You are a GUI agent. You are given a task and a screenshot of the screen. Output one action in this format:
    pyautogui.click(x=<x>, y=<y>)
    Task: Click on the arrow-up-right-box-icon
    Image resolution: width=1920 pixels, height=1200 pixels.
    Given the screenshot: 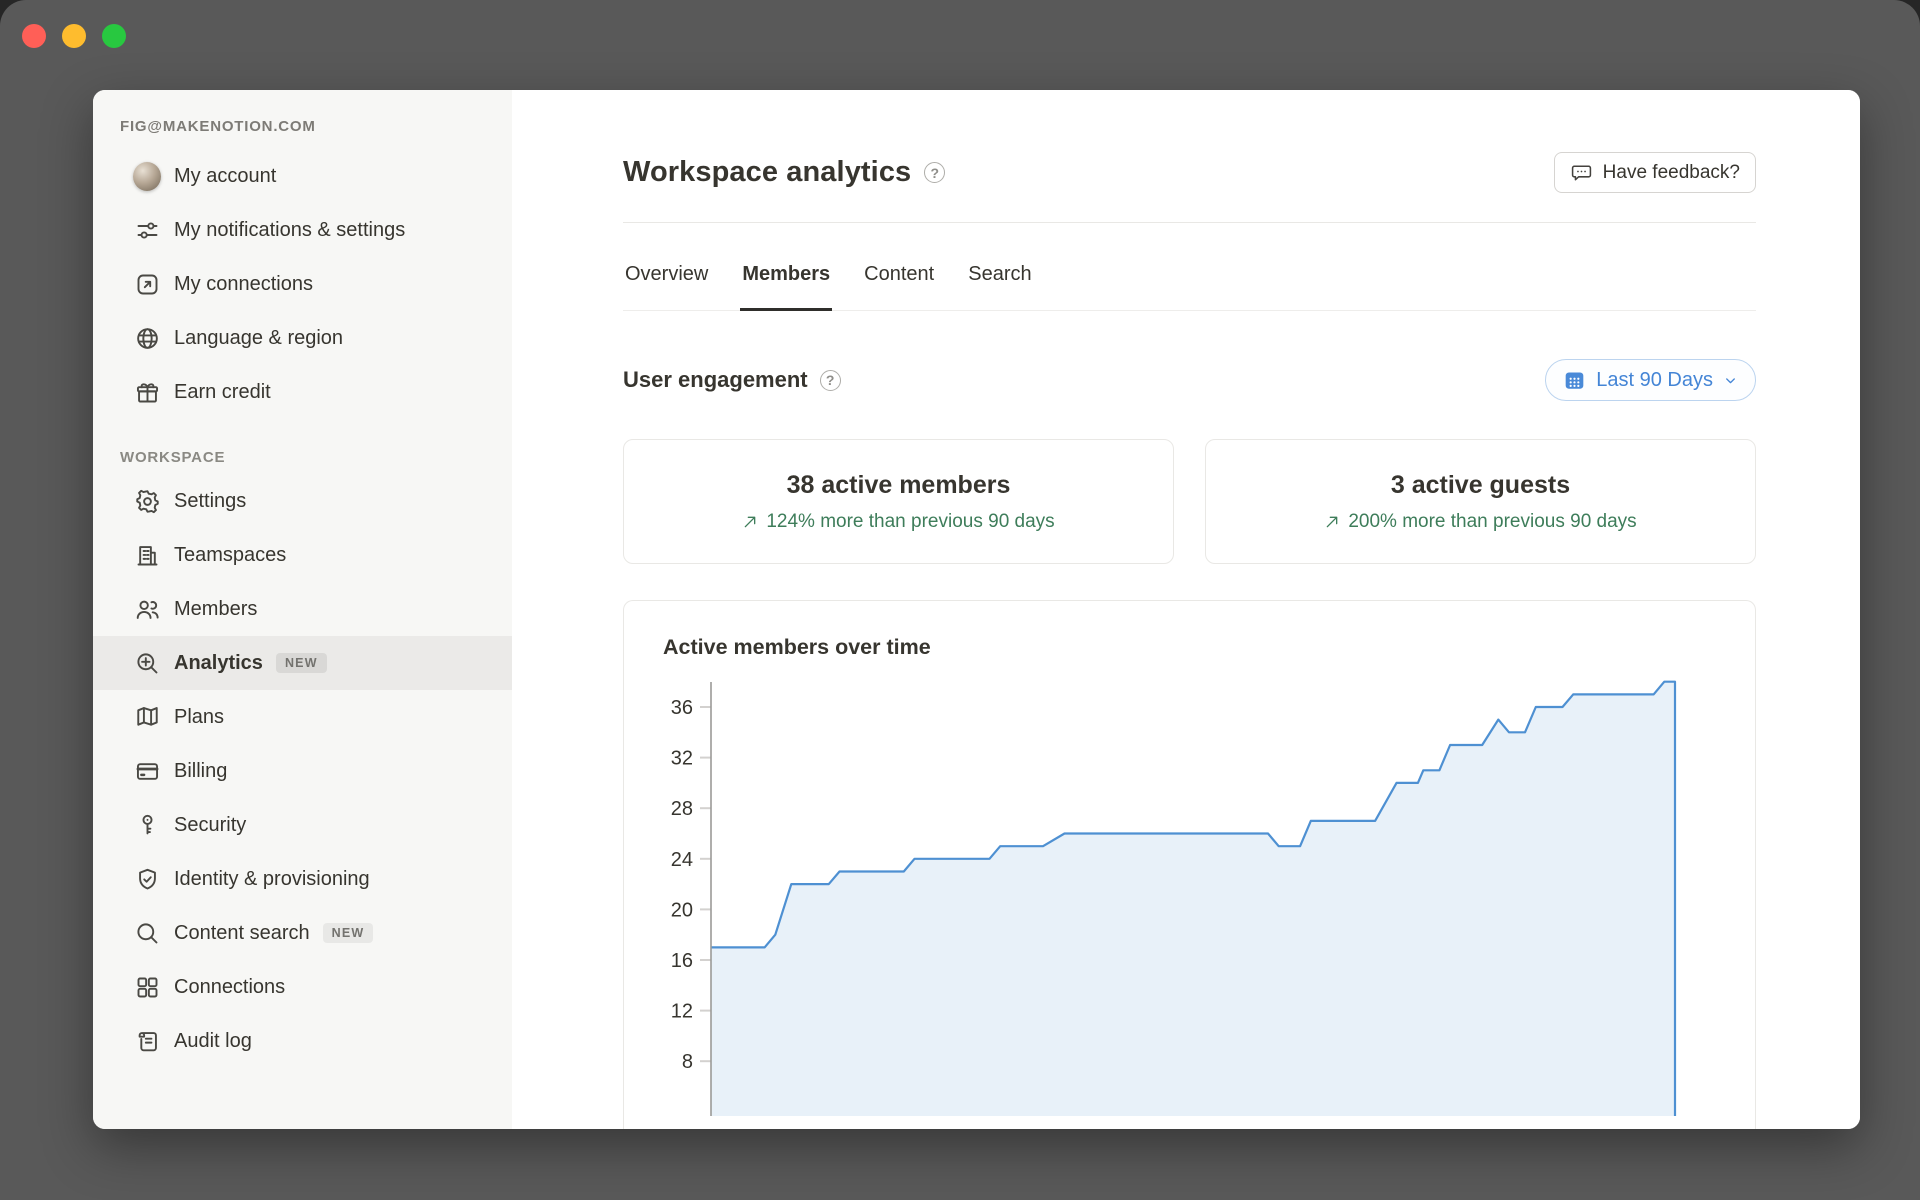 What is the action you would take?
    pyautogui.click(x=147, y=284)
    